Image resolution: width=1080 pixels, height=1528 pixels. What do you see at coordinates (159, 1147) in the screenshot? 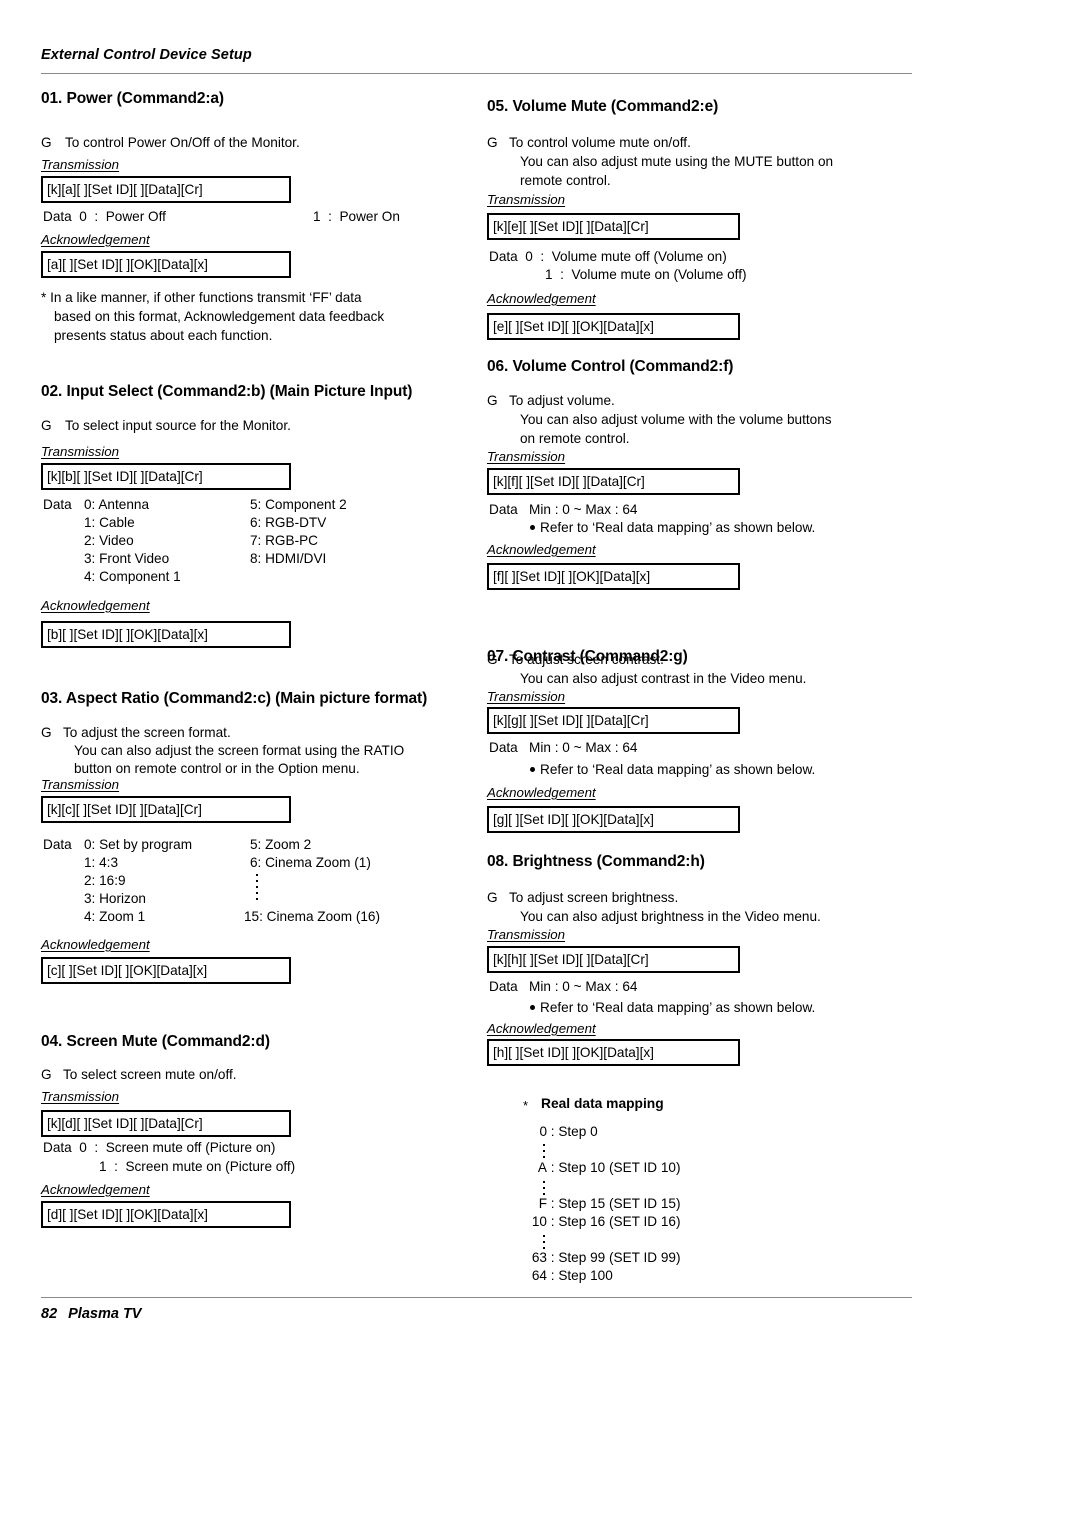
I see `data-line-04-0: Data 0 : Screen mute off (Picture on)` at bounding box center [159, 1147].